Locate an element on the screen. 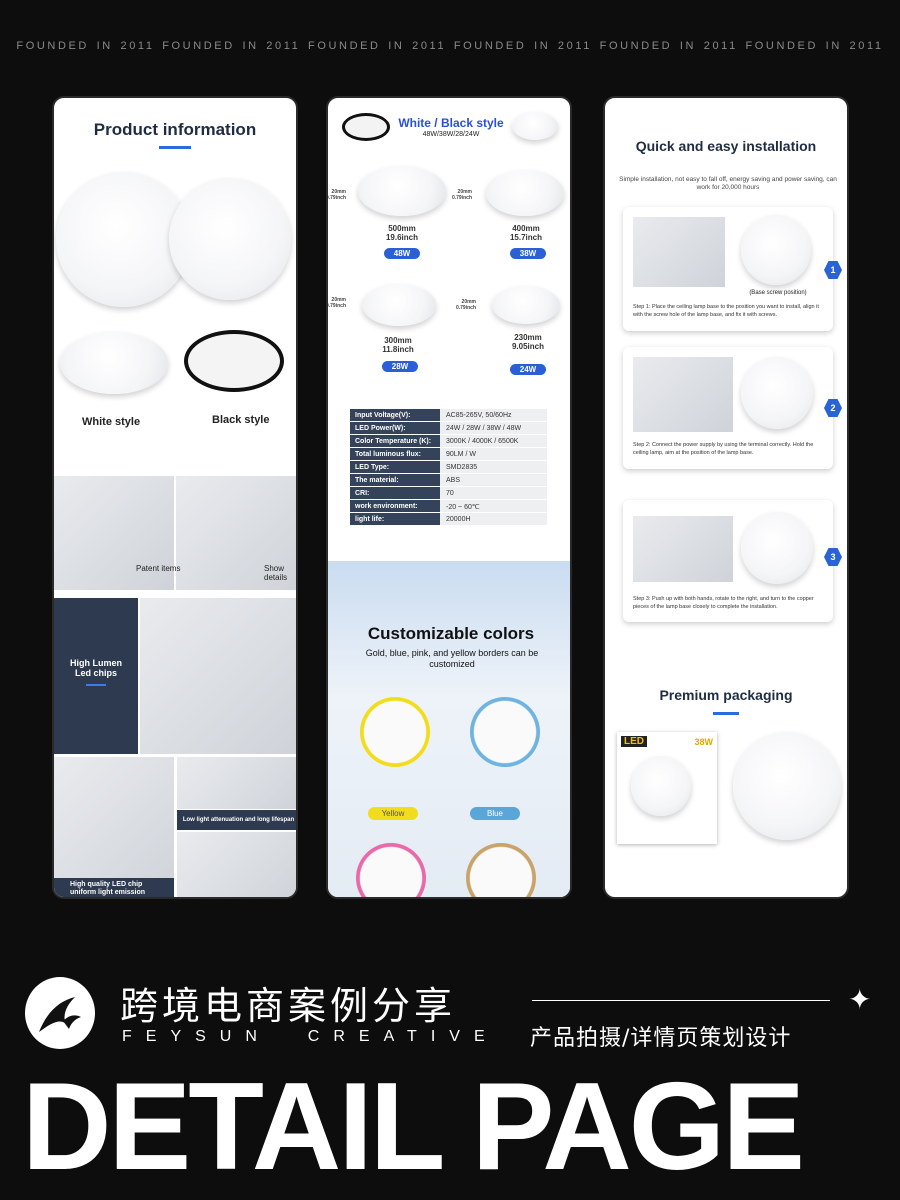 Image resolution: width=900 pixels, height=1200 pixels. white-lamp-thumb is located at coordinates (535, 126).